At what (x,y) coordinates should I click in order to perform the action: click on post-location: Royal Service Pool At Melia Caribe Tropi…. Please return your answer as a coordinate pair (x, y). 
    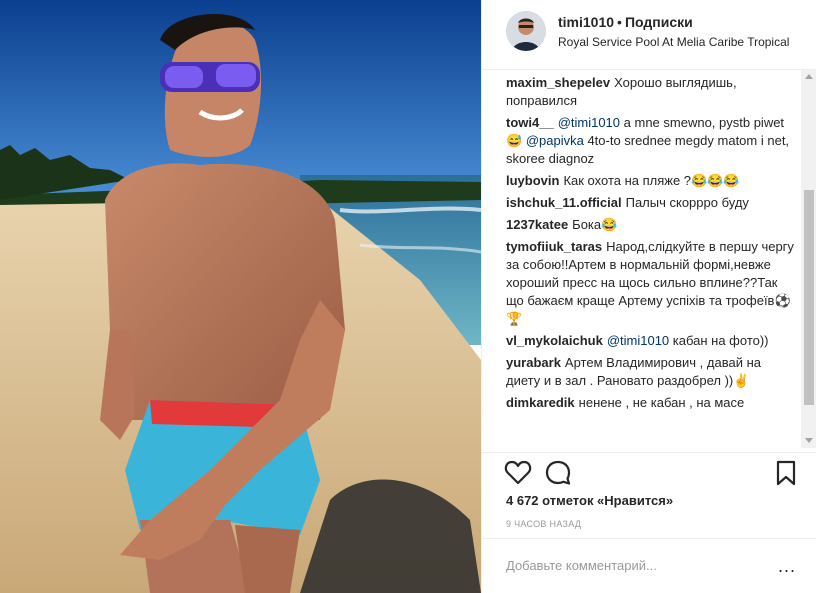
    Looking at the image, I should click on (673, 42).